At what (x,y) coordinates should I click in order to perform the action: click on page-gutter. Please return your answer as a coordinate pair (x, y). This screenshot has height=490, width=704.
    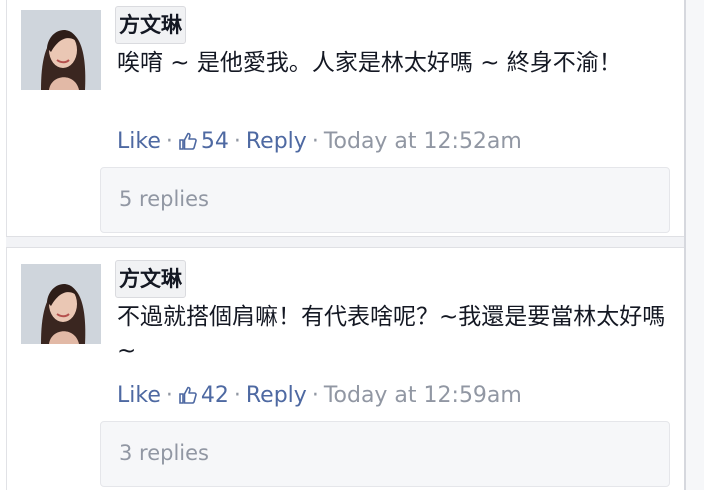
    Looking at the image, I should click on (695, 245).